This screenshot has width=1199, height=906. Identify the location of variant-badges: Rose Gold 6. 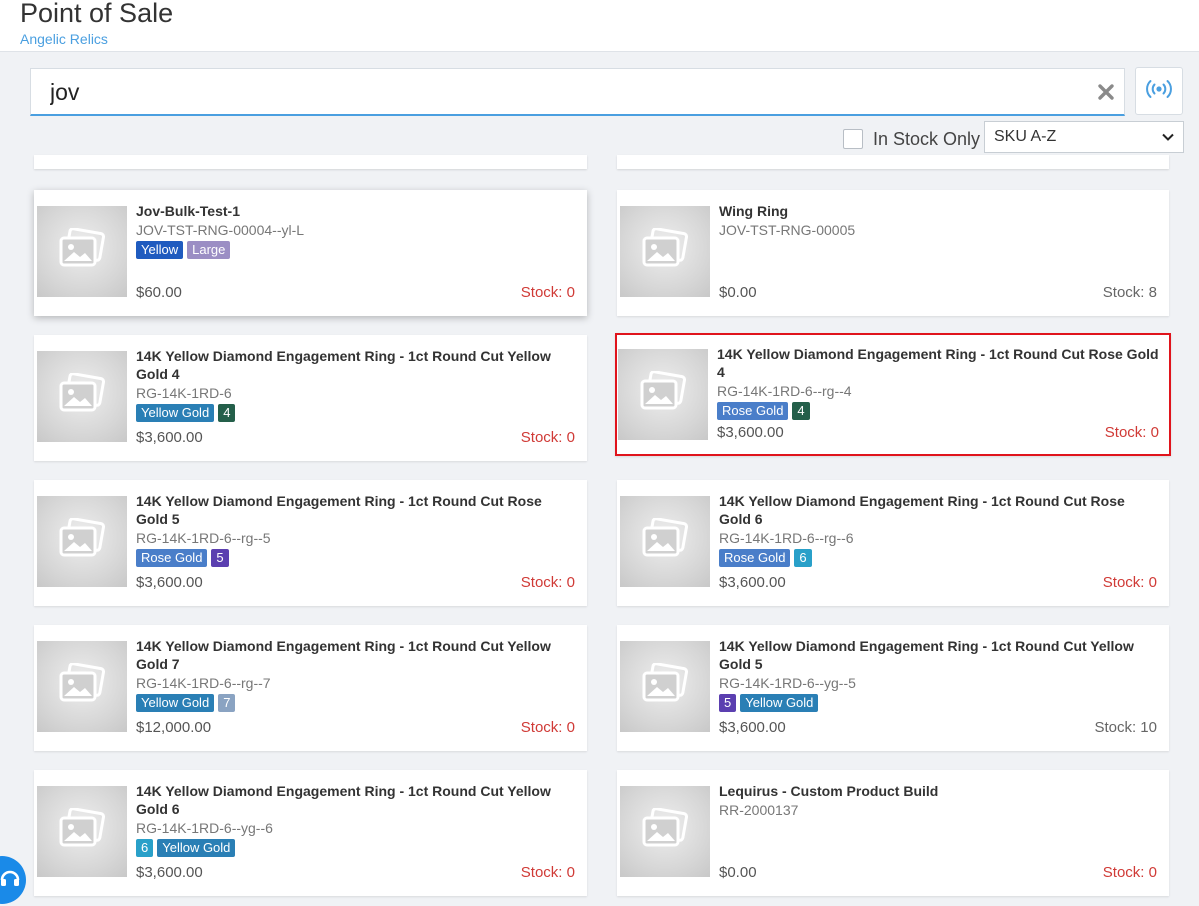
(938, 558).